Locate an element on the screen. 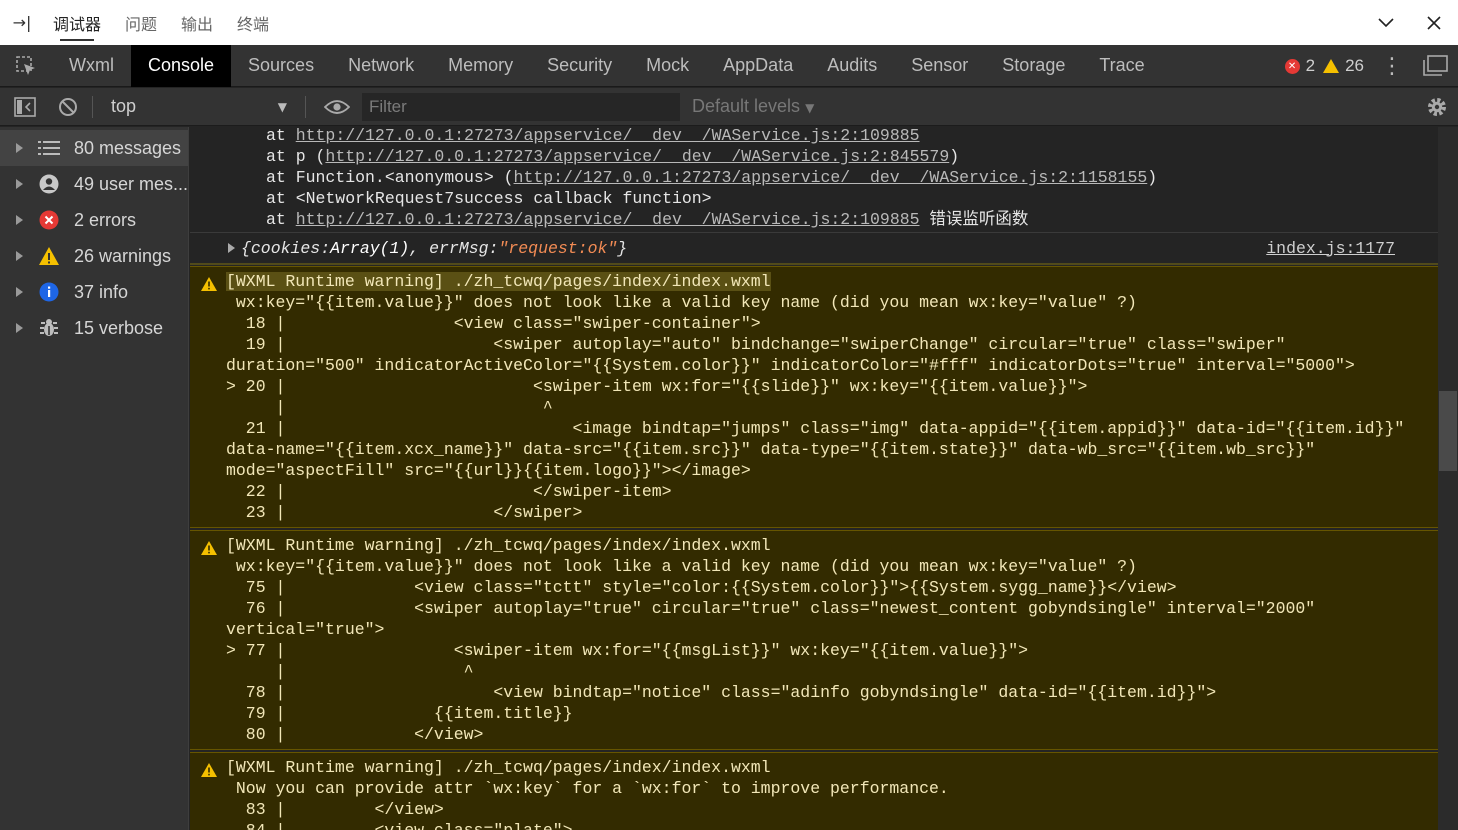  warning-line: 79 | {{item.title}} is located at coordinates (399, 713).